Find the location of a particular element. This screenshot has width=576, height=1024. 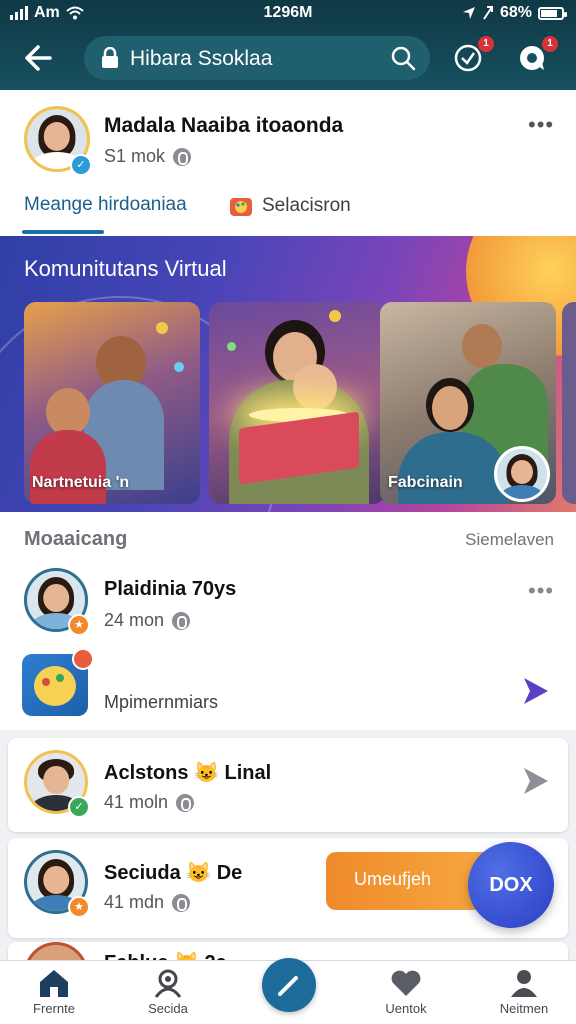

signal-arrow-icon is located at coordinates (488, 13).